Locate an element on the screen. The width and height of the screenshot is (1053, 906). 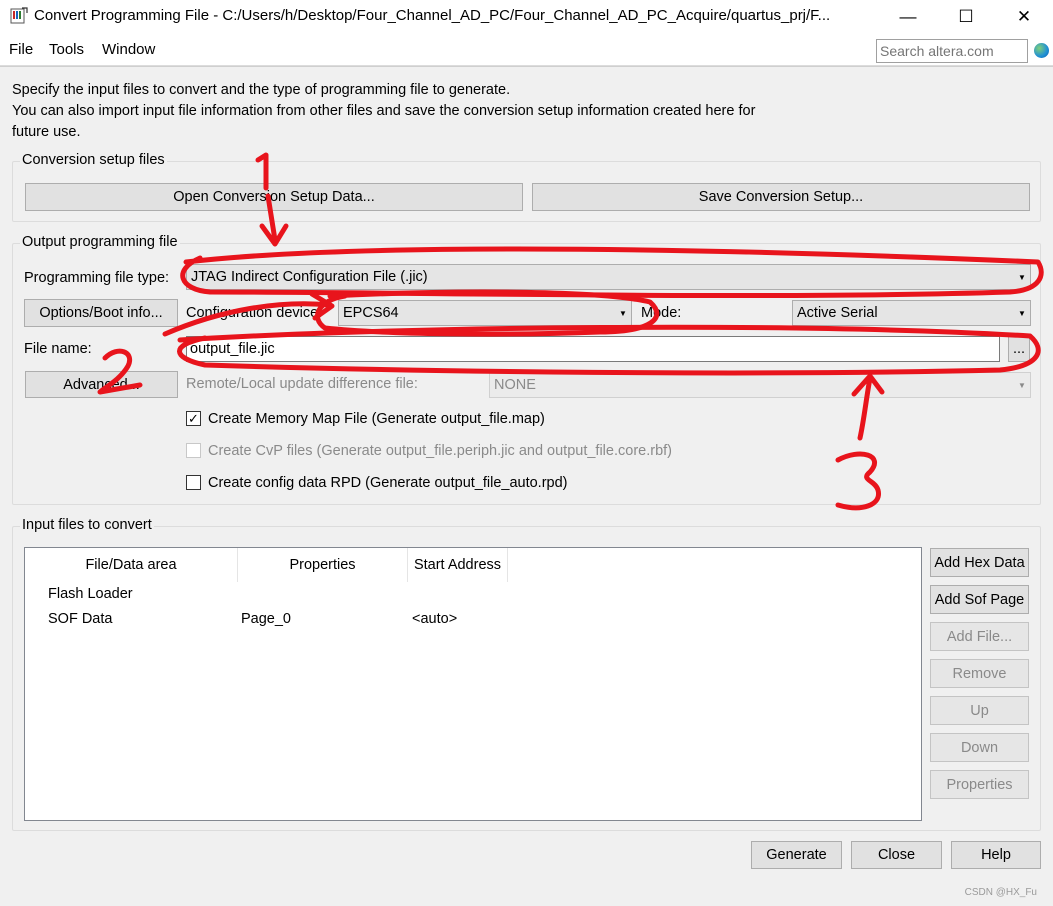
close-button: Close is located at coordinates (896, 855).